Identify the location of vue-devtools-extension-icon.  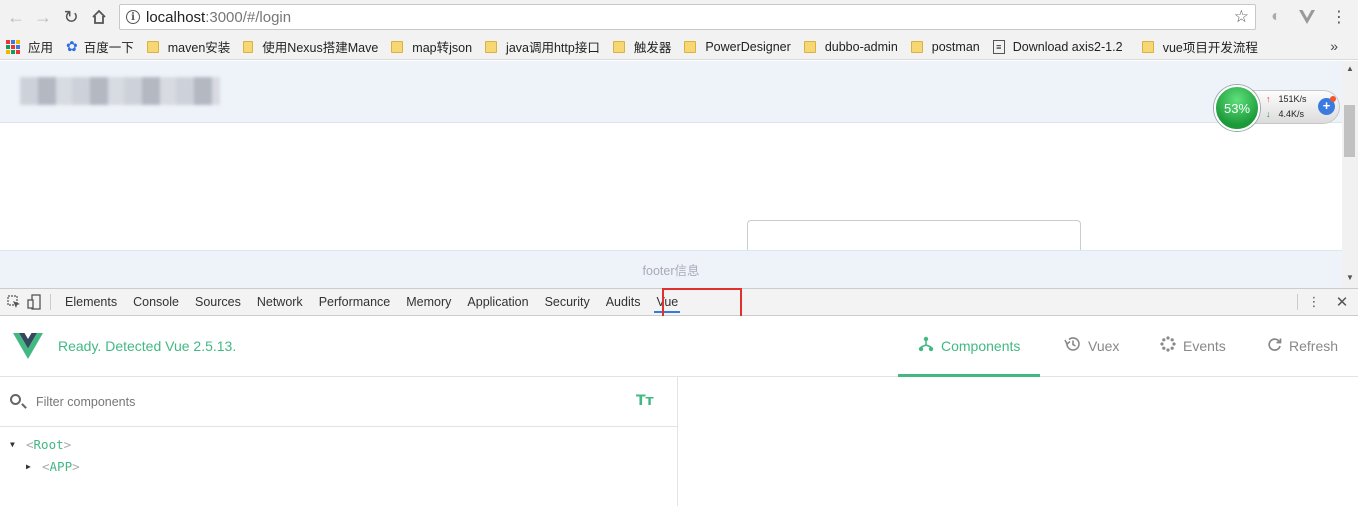
(1307, 17).